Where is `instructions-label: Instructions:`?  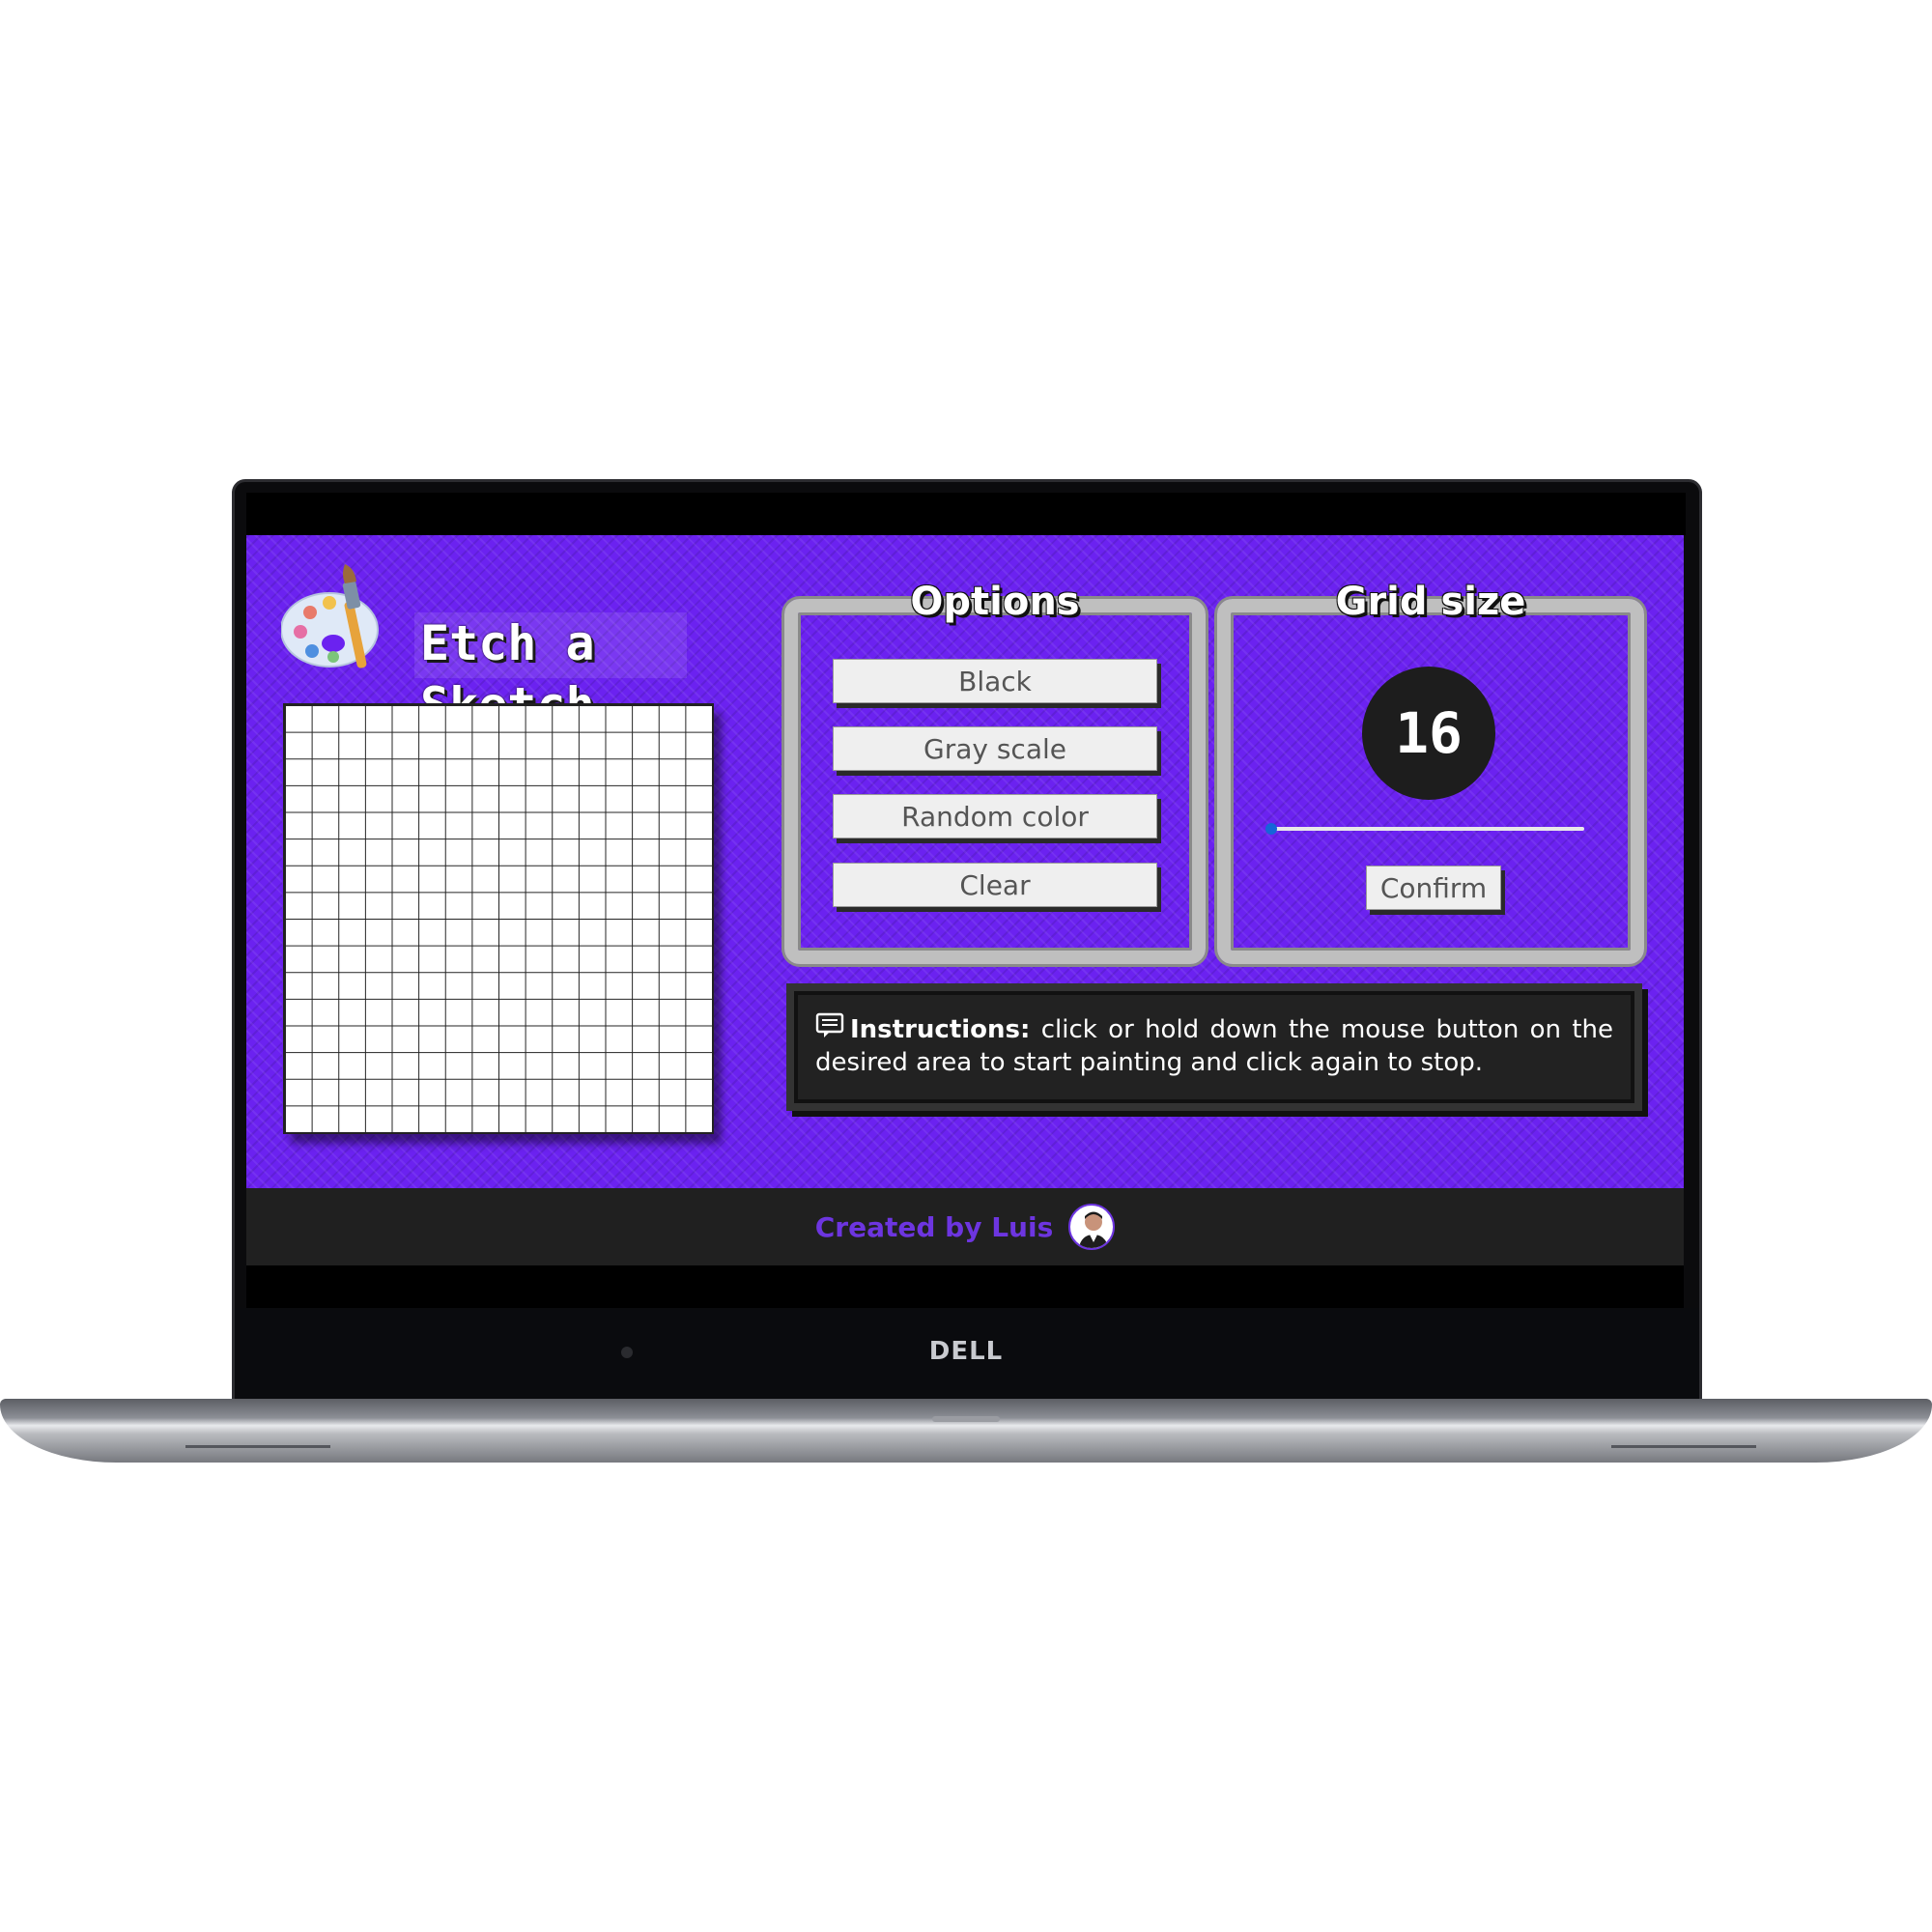
instructions-label: Instructions: is located at coordinates (940, 1029).